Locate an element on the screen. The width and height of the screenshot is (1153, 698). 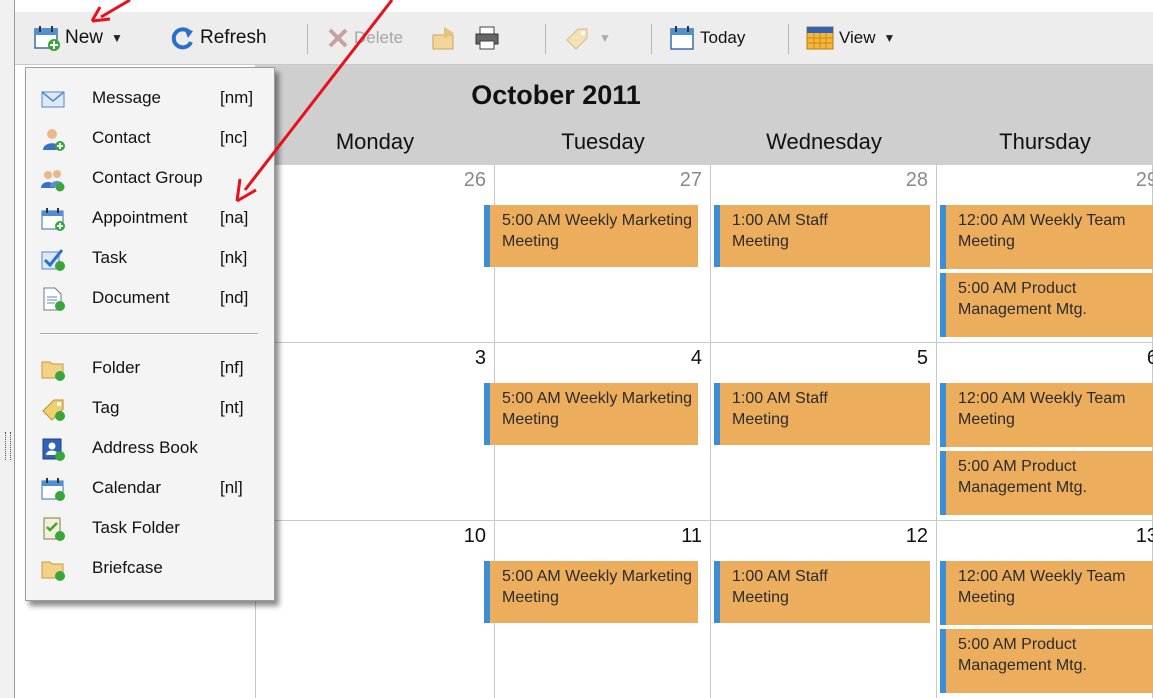
task-check-icon is located at coordinates (53, 260).